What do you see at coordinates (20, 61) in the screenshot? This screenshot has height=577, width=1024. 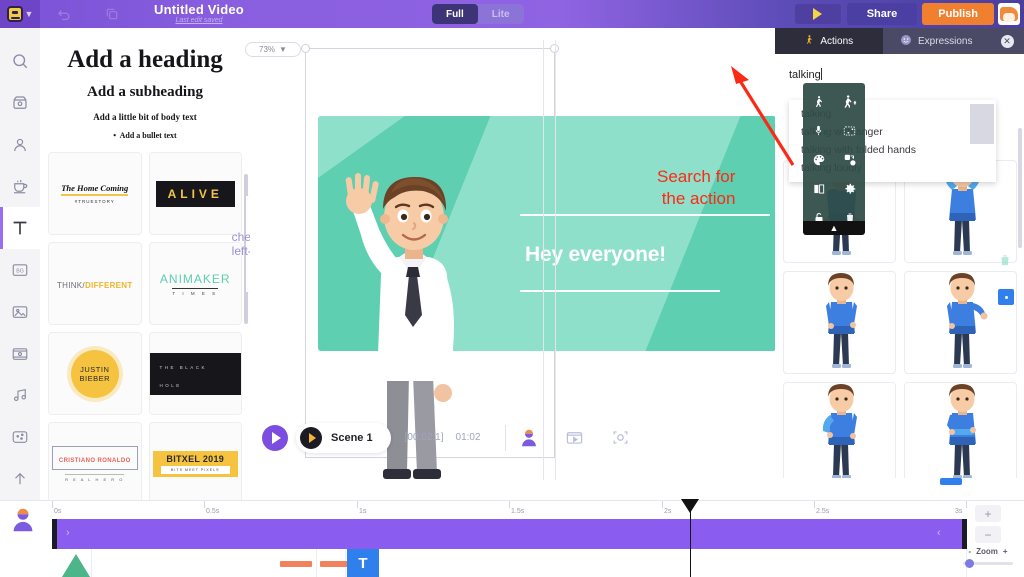 I see `sidebar-item-search` at bounding box center [20, 61].